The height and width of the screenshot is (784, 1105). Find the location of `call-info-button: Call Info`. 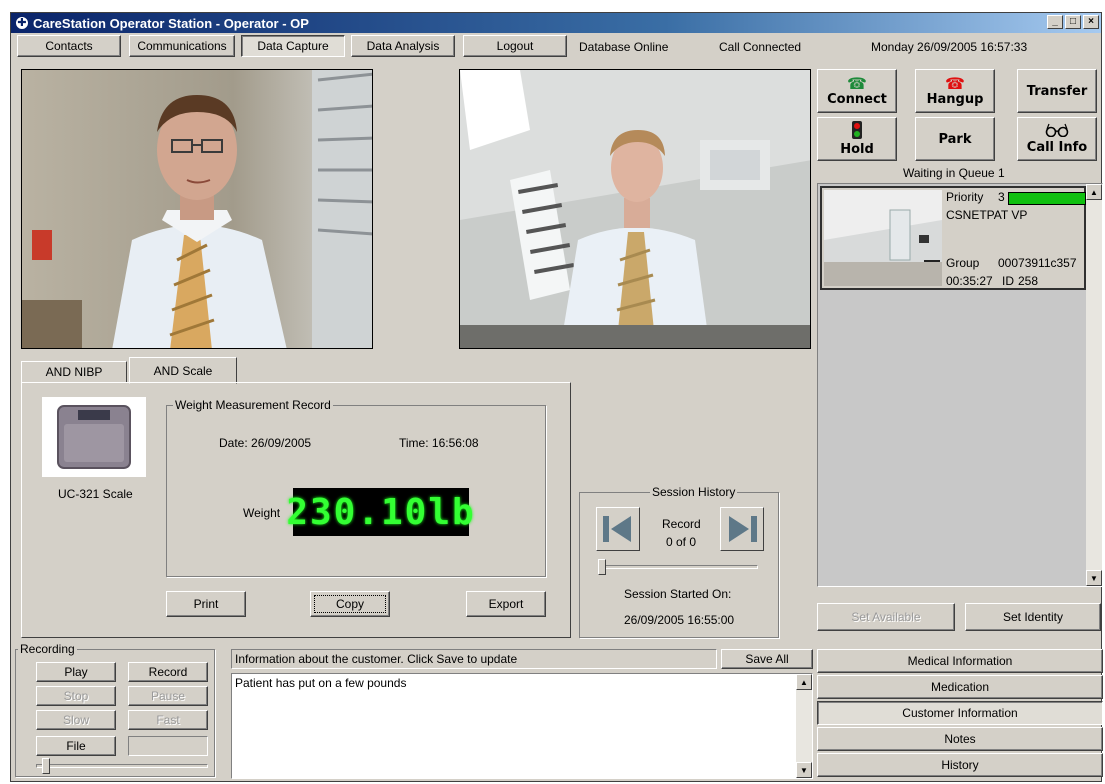

call-info-button: Call Info is located at coordinates (1057, 139).